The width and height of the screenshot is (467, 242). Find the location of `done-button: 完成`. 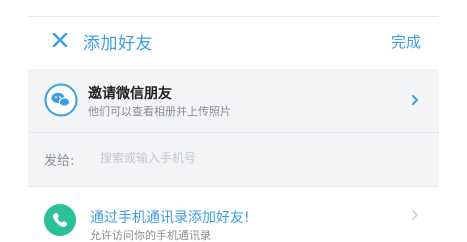

done-button: 完成 is located at coordinates (406, 41).